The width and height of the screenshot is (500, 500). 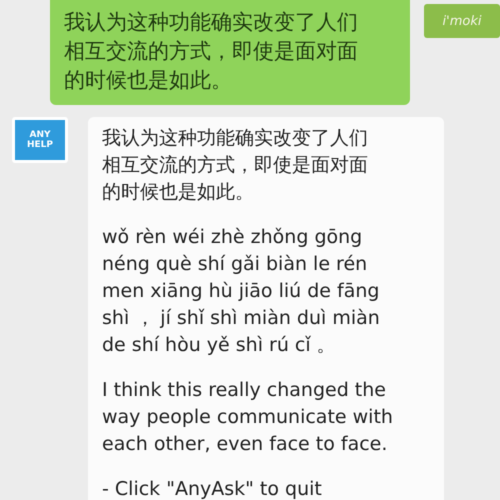 I want to click on message-text: - Click "AnyAsk" to quit, so click(x=212, y=488).